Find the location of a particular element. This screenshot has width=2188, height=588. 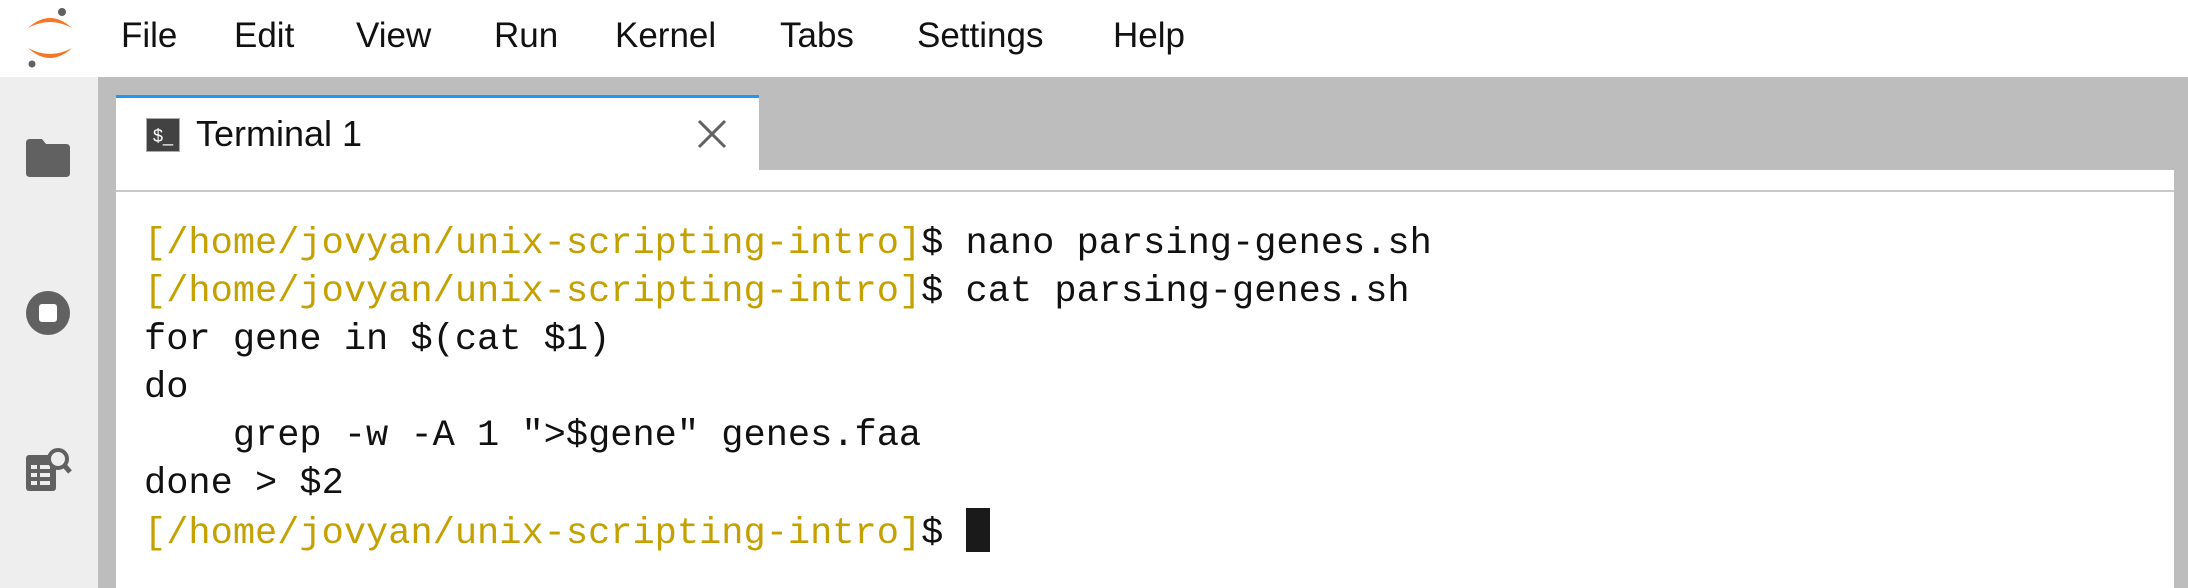

menu-edit: Edit is located at coordinates (264, 36).